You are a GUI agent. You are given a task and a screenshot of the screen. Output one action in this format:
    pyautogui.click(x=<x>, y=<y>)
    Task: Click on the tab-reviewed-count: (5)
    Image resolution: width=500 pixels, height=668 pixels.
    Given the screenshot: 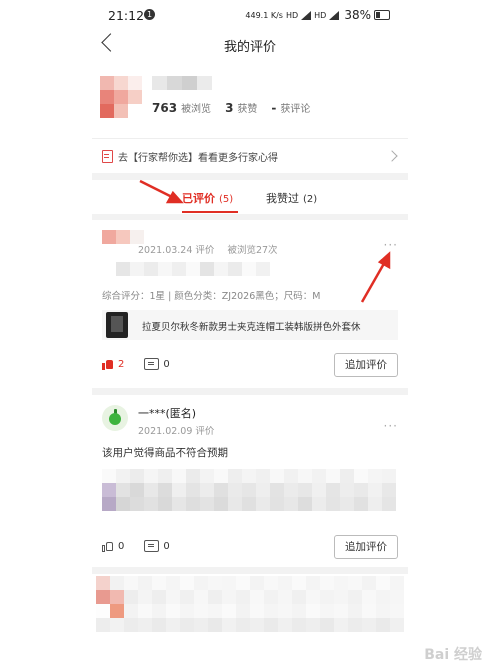 What is the action you would take?
    pyautogui.click(x=226, y=199)
    